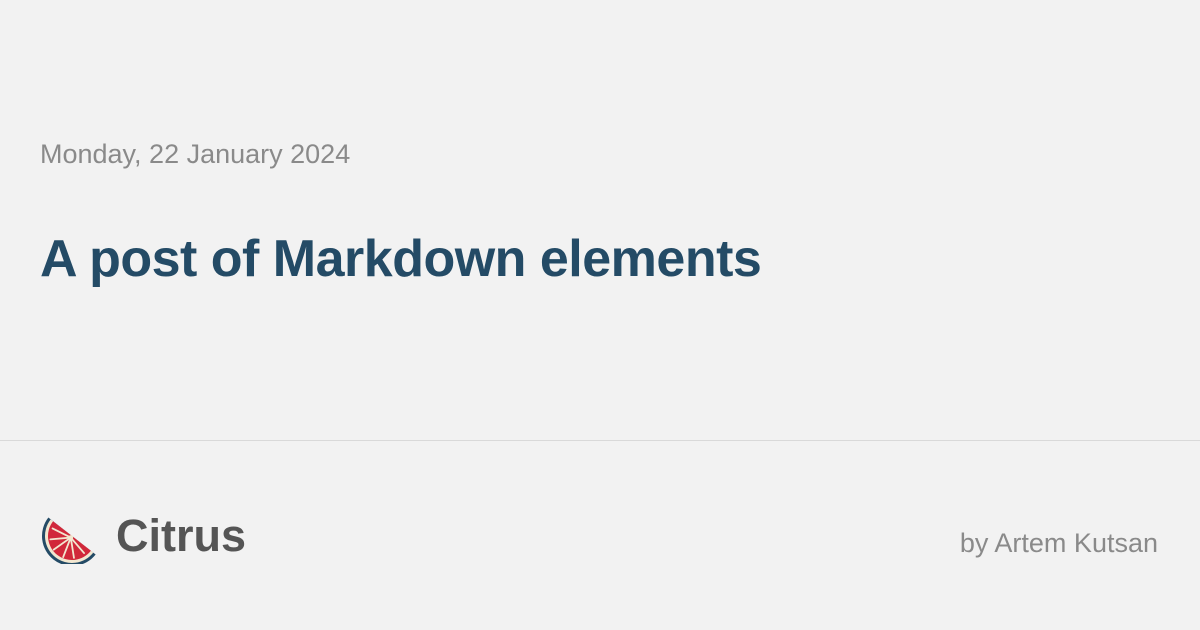 The height and width of the screenshot is (630, 1200). I want to click on divider, so click(600, 440).